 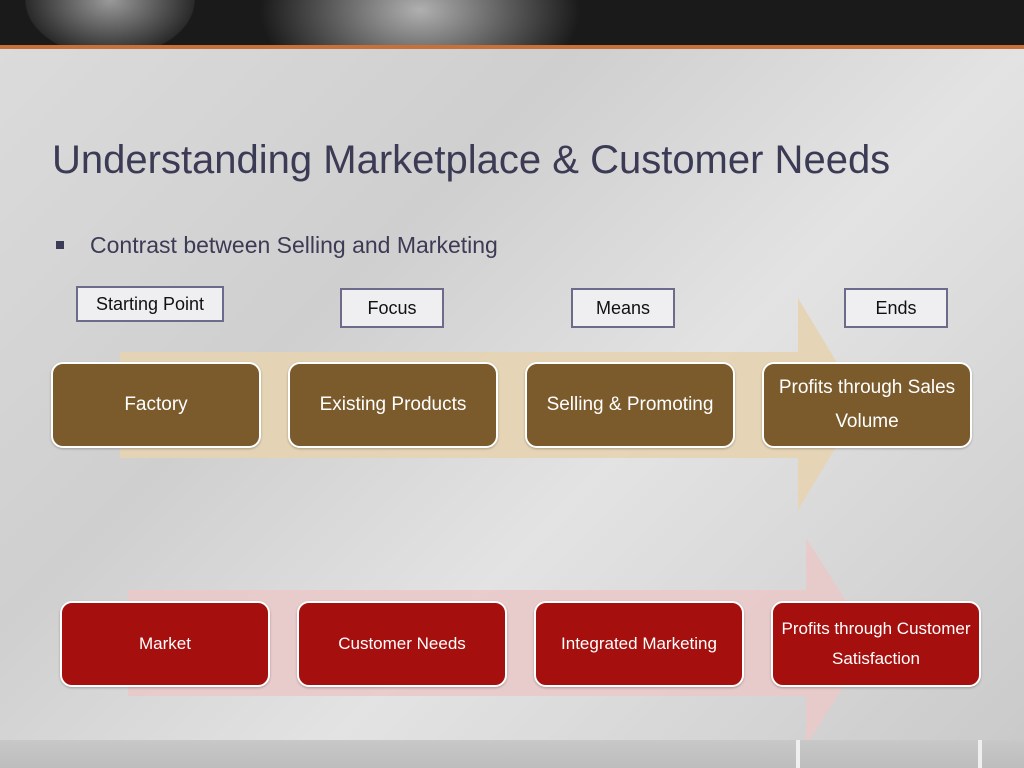 I want to click on means-label: Means, so click(x=623, y=308).